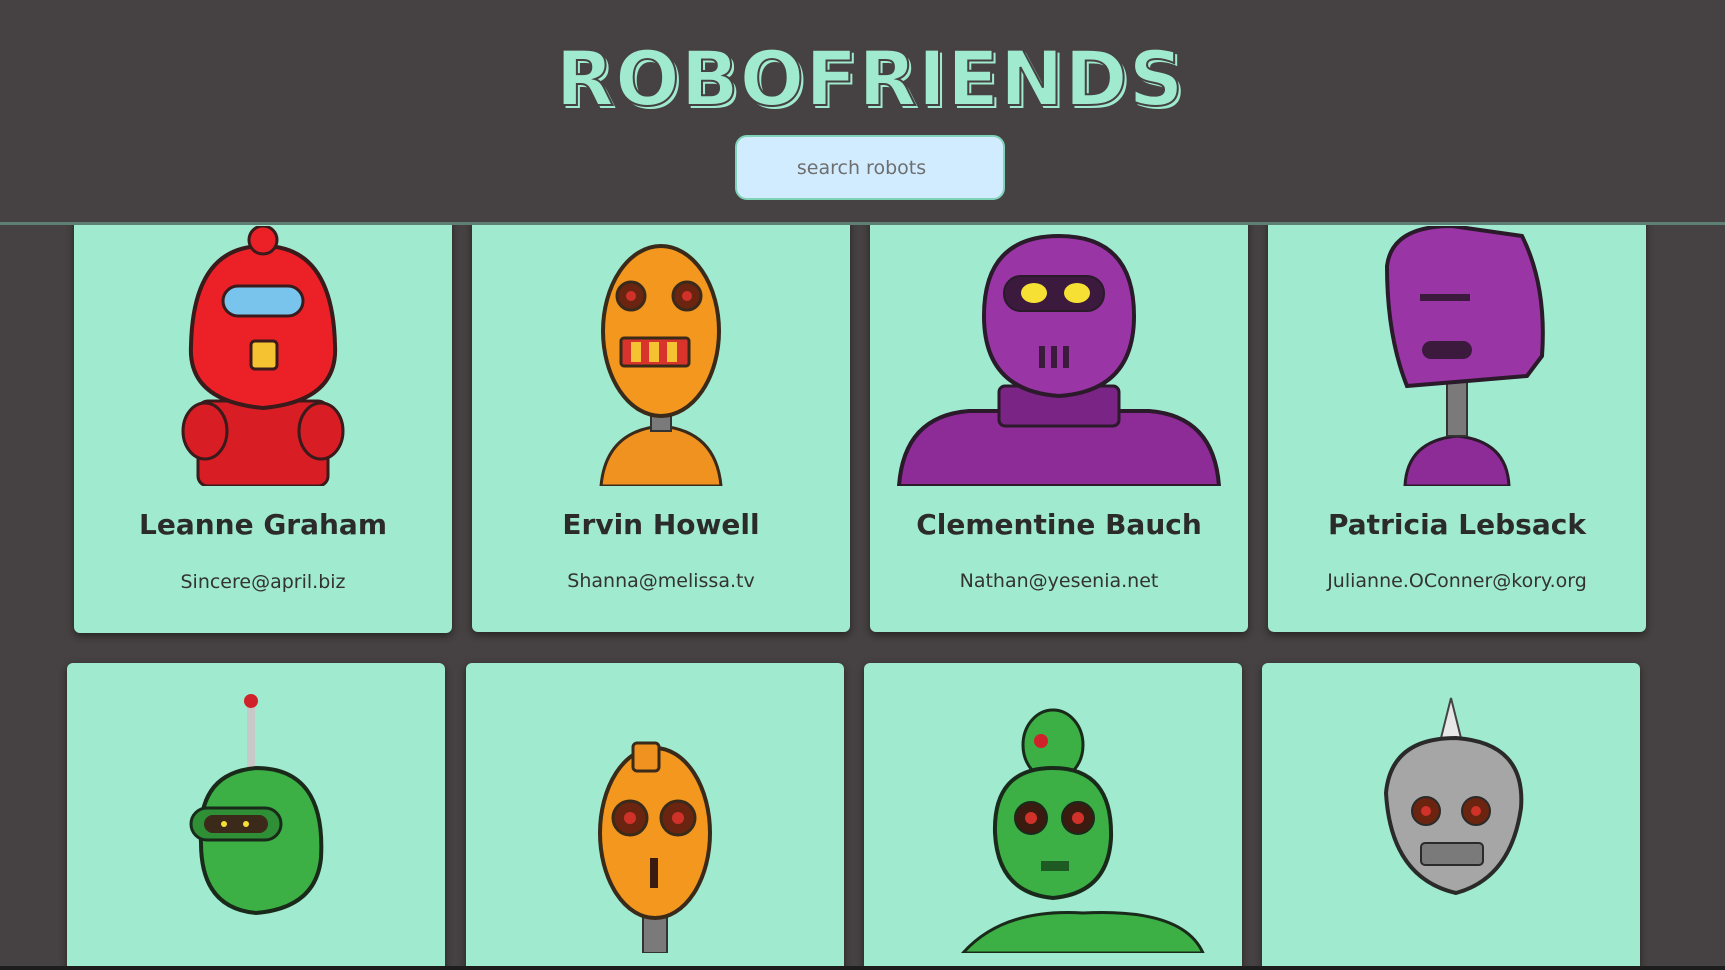 The width and height of the screenshot is (1725, 970). Describe the element at coordinates (1457, 524) in the screenshot. I see `robot-name: Patricia Lebsack` at that location.